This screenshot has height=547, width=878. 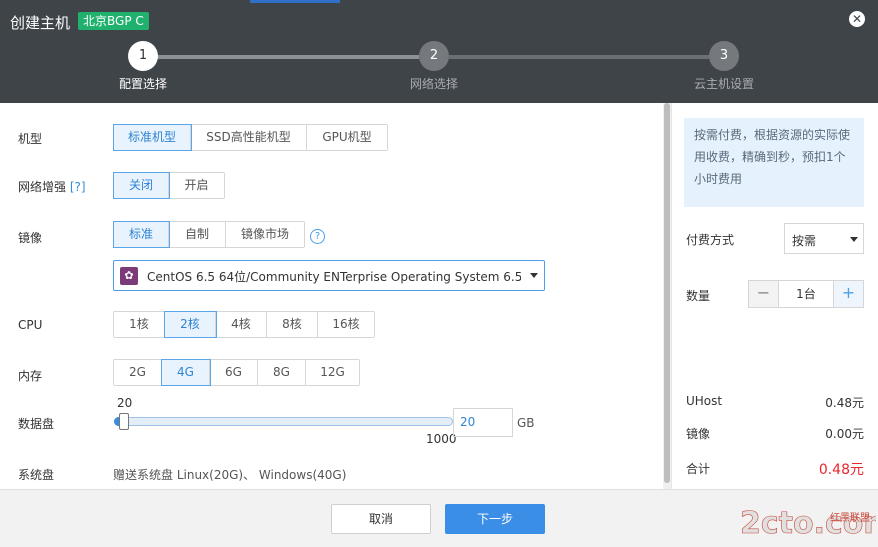 I want to click on quantity-label: 数量, so click(x=698, y=296).